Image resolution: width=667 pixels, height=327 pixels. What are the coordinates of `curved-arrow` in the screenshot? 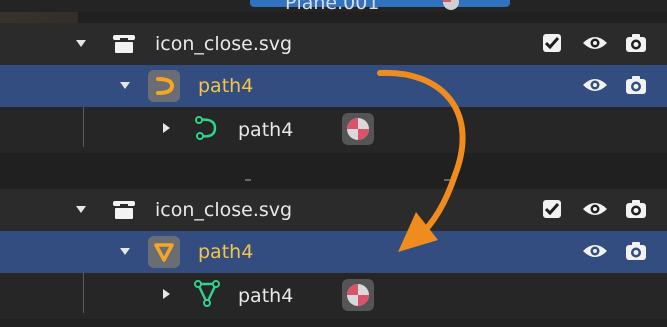 It's located at (421, 160).